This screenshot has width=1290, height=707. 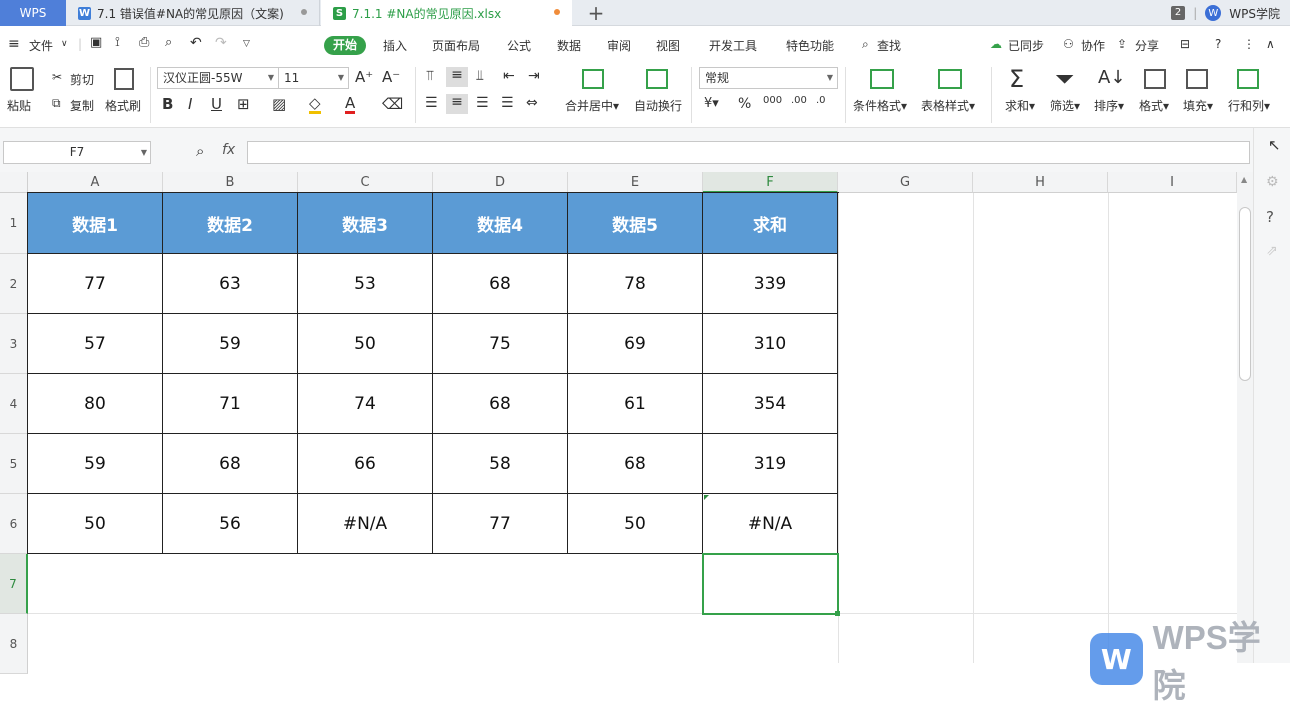 What do you see at coordinates (304, 12) in the screenshot?
I see `tab-close-icon` at bounding box center [304, 12].